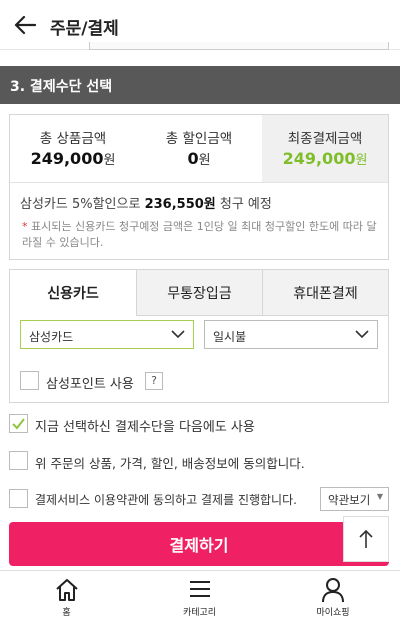 Image resolution: width=400 pixels, height=623 pixels. I want to click on back-button, so click(25, 25).